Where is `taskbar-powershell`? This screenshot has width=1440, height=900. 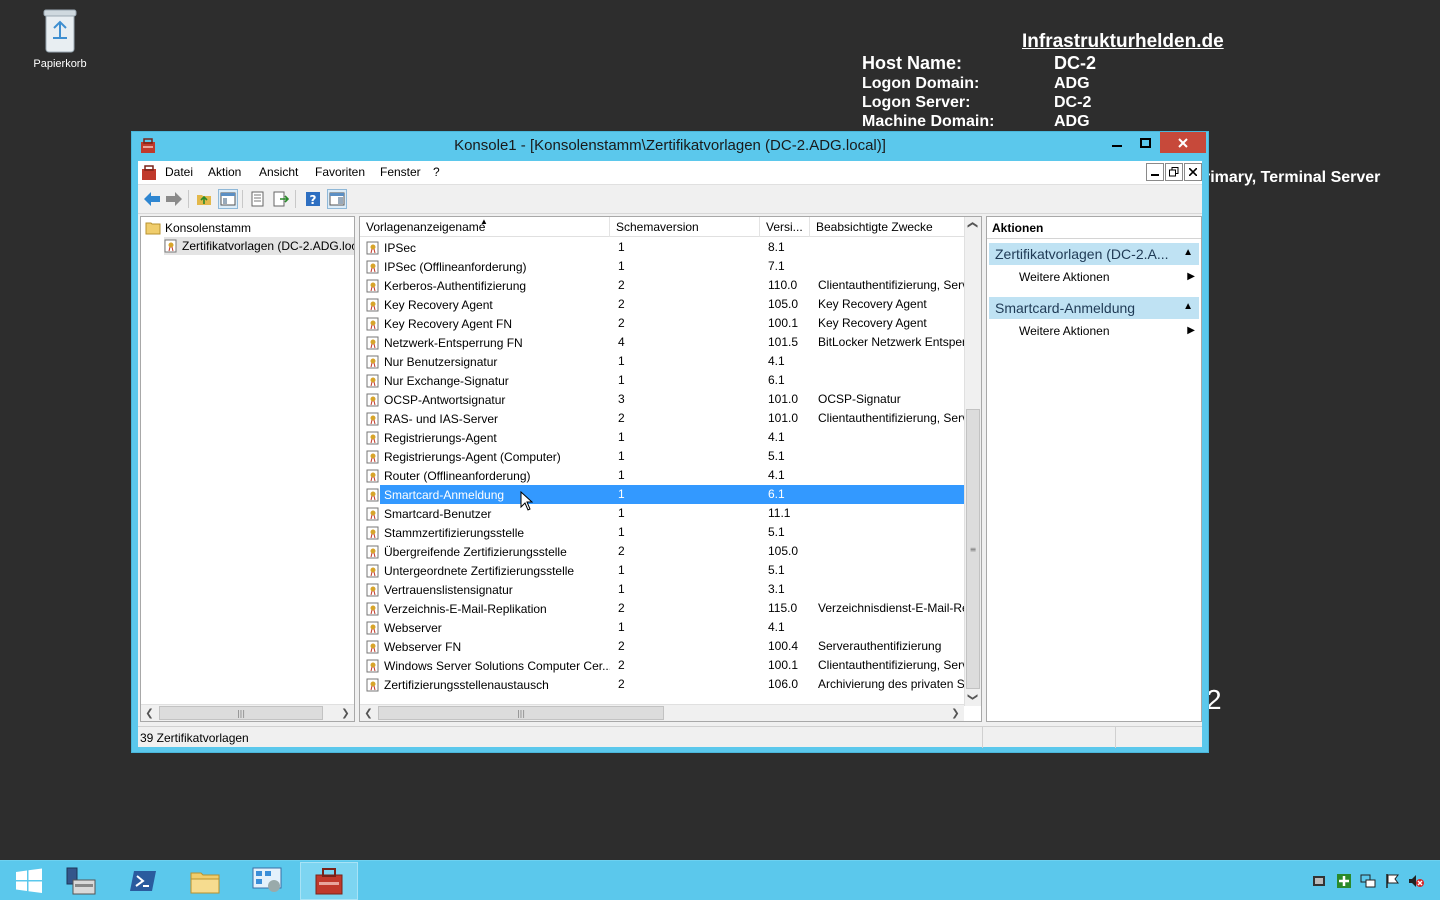
taskbar-powershell is located at coordinates (143, 881).